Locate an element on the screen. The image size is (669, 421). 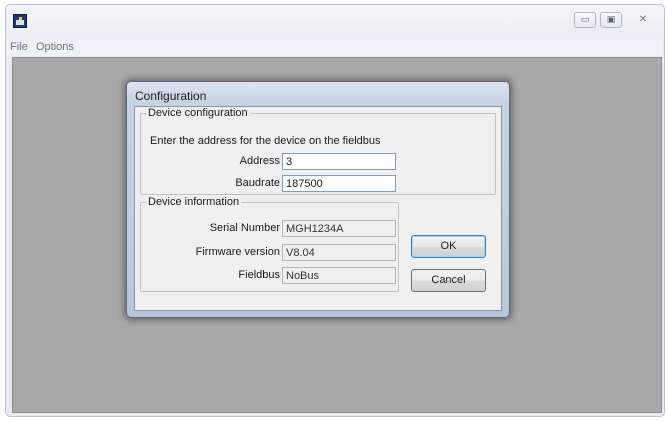
device-configuration-legend: Device configuration is located at coordinates (198, 113).